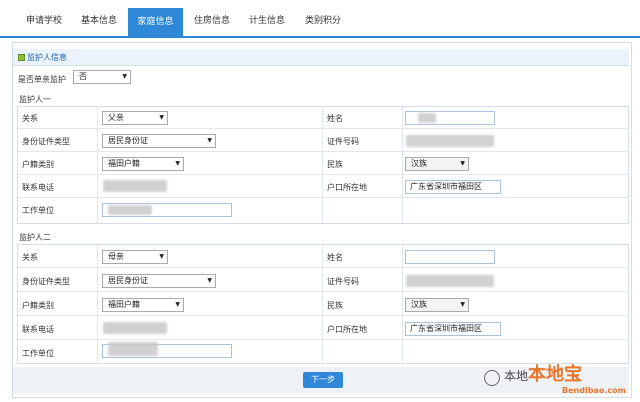 This screenshot has width=640, height=402. I want to click on section-title: 监护人信息, so click(47, 57).